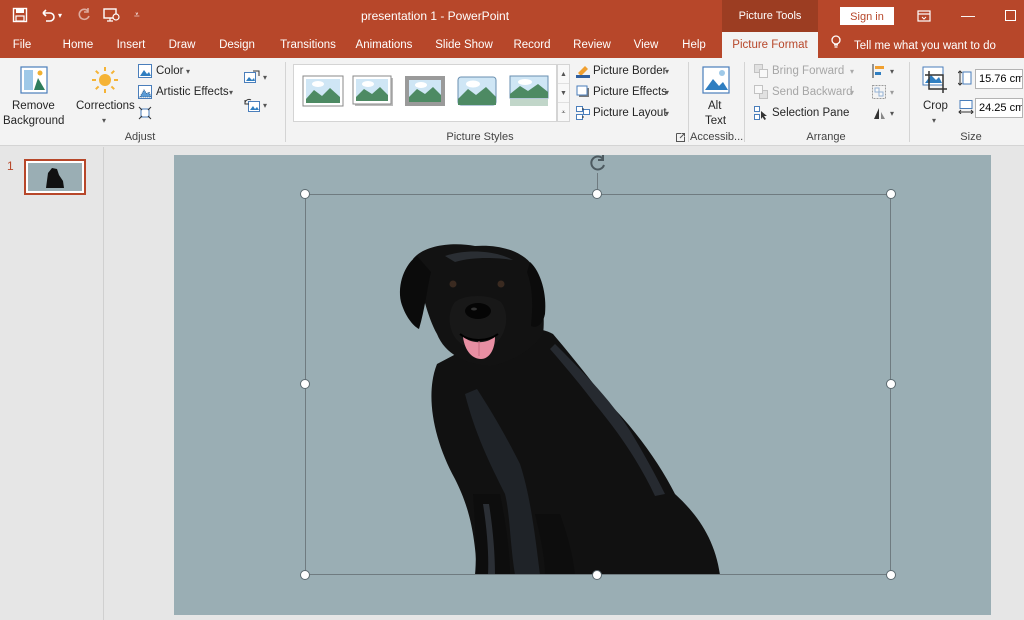 Image resolution: width=1024 pixels, height=620 pixels. I want to click on resize-handle-bottom-right, so click(891, 575).